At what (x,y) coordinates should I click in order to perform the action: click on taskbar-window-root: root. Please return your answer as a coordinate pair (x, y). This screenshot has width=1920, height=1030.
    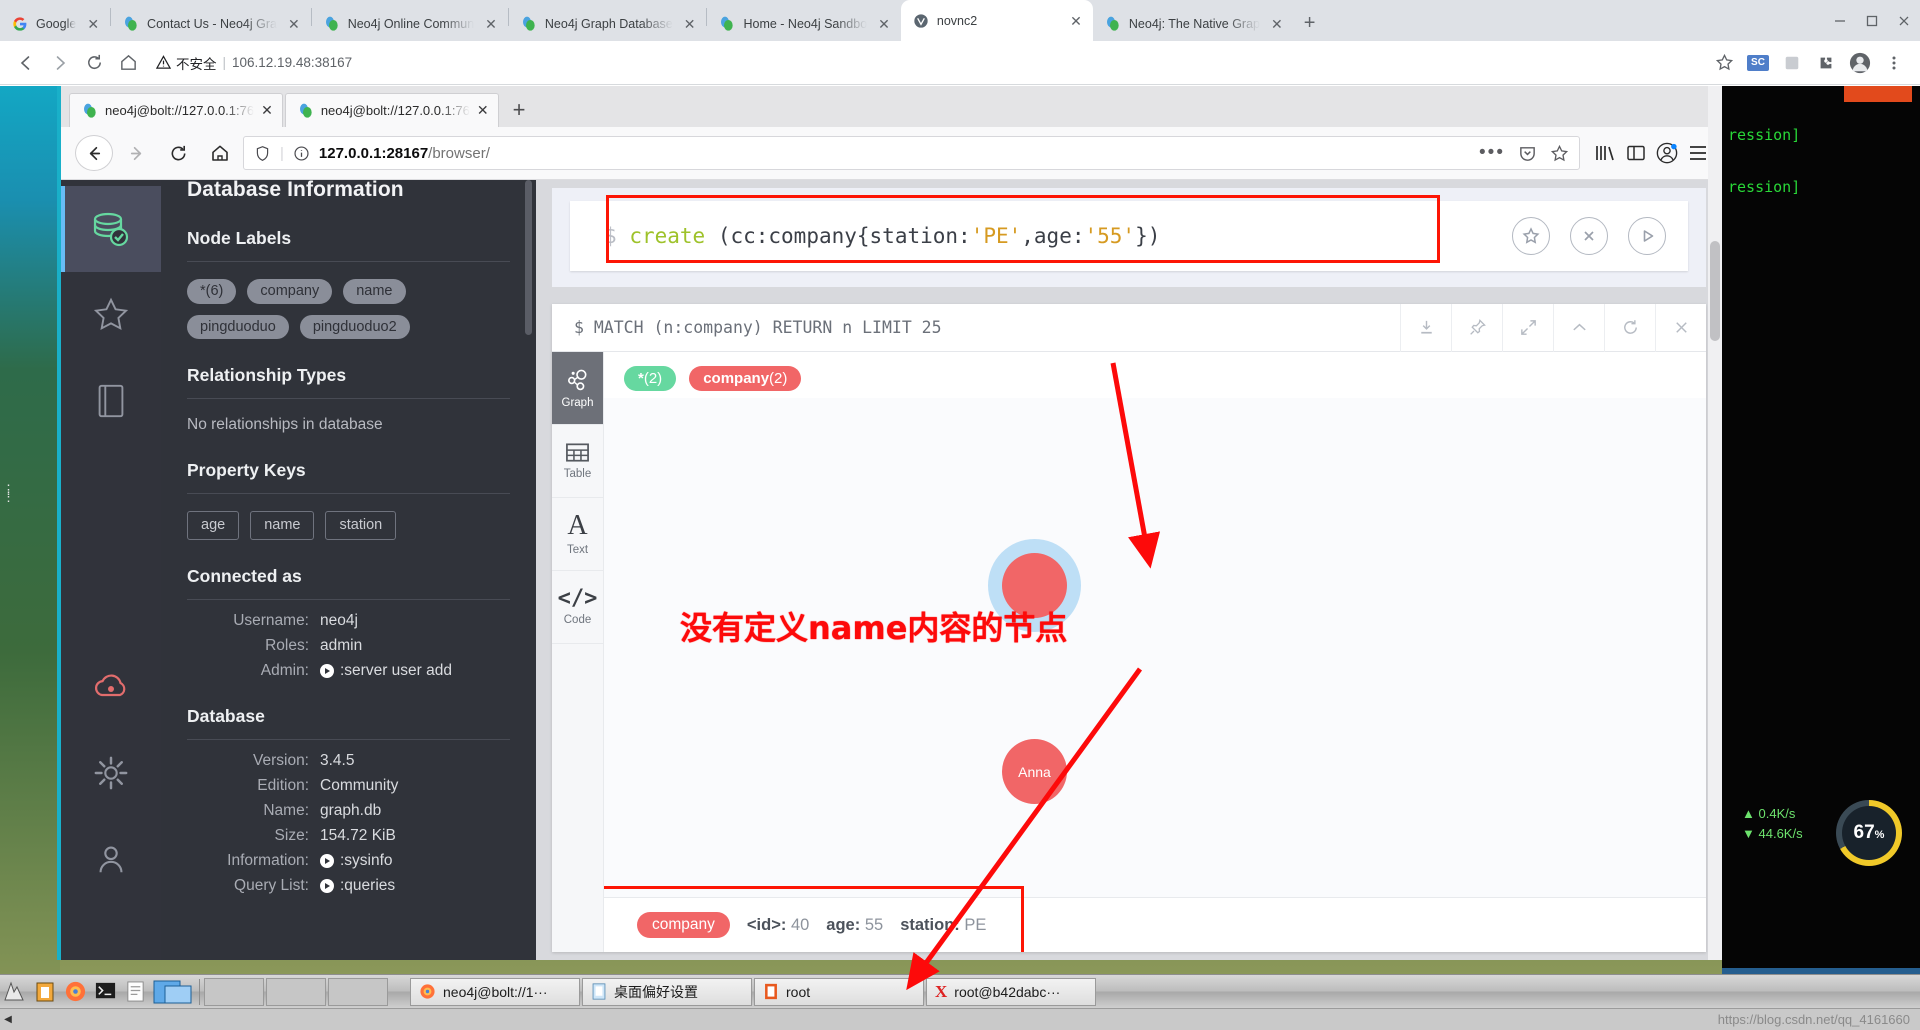
    Looking at the image, I should click on (839, 991).